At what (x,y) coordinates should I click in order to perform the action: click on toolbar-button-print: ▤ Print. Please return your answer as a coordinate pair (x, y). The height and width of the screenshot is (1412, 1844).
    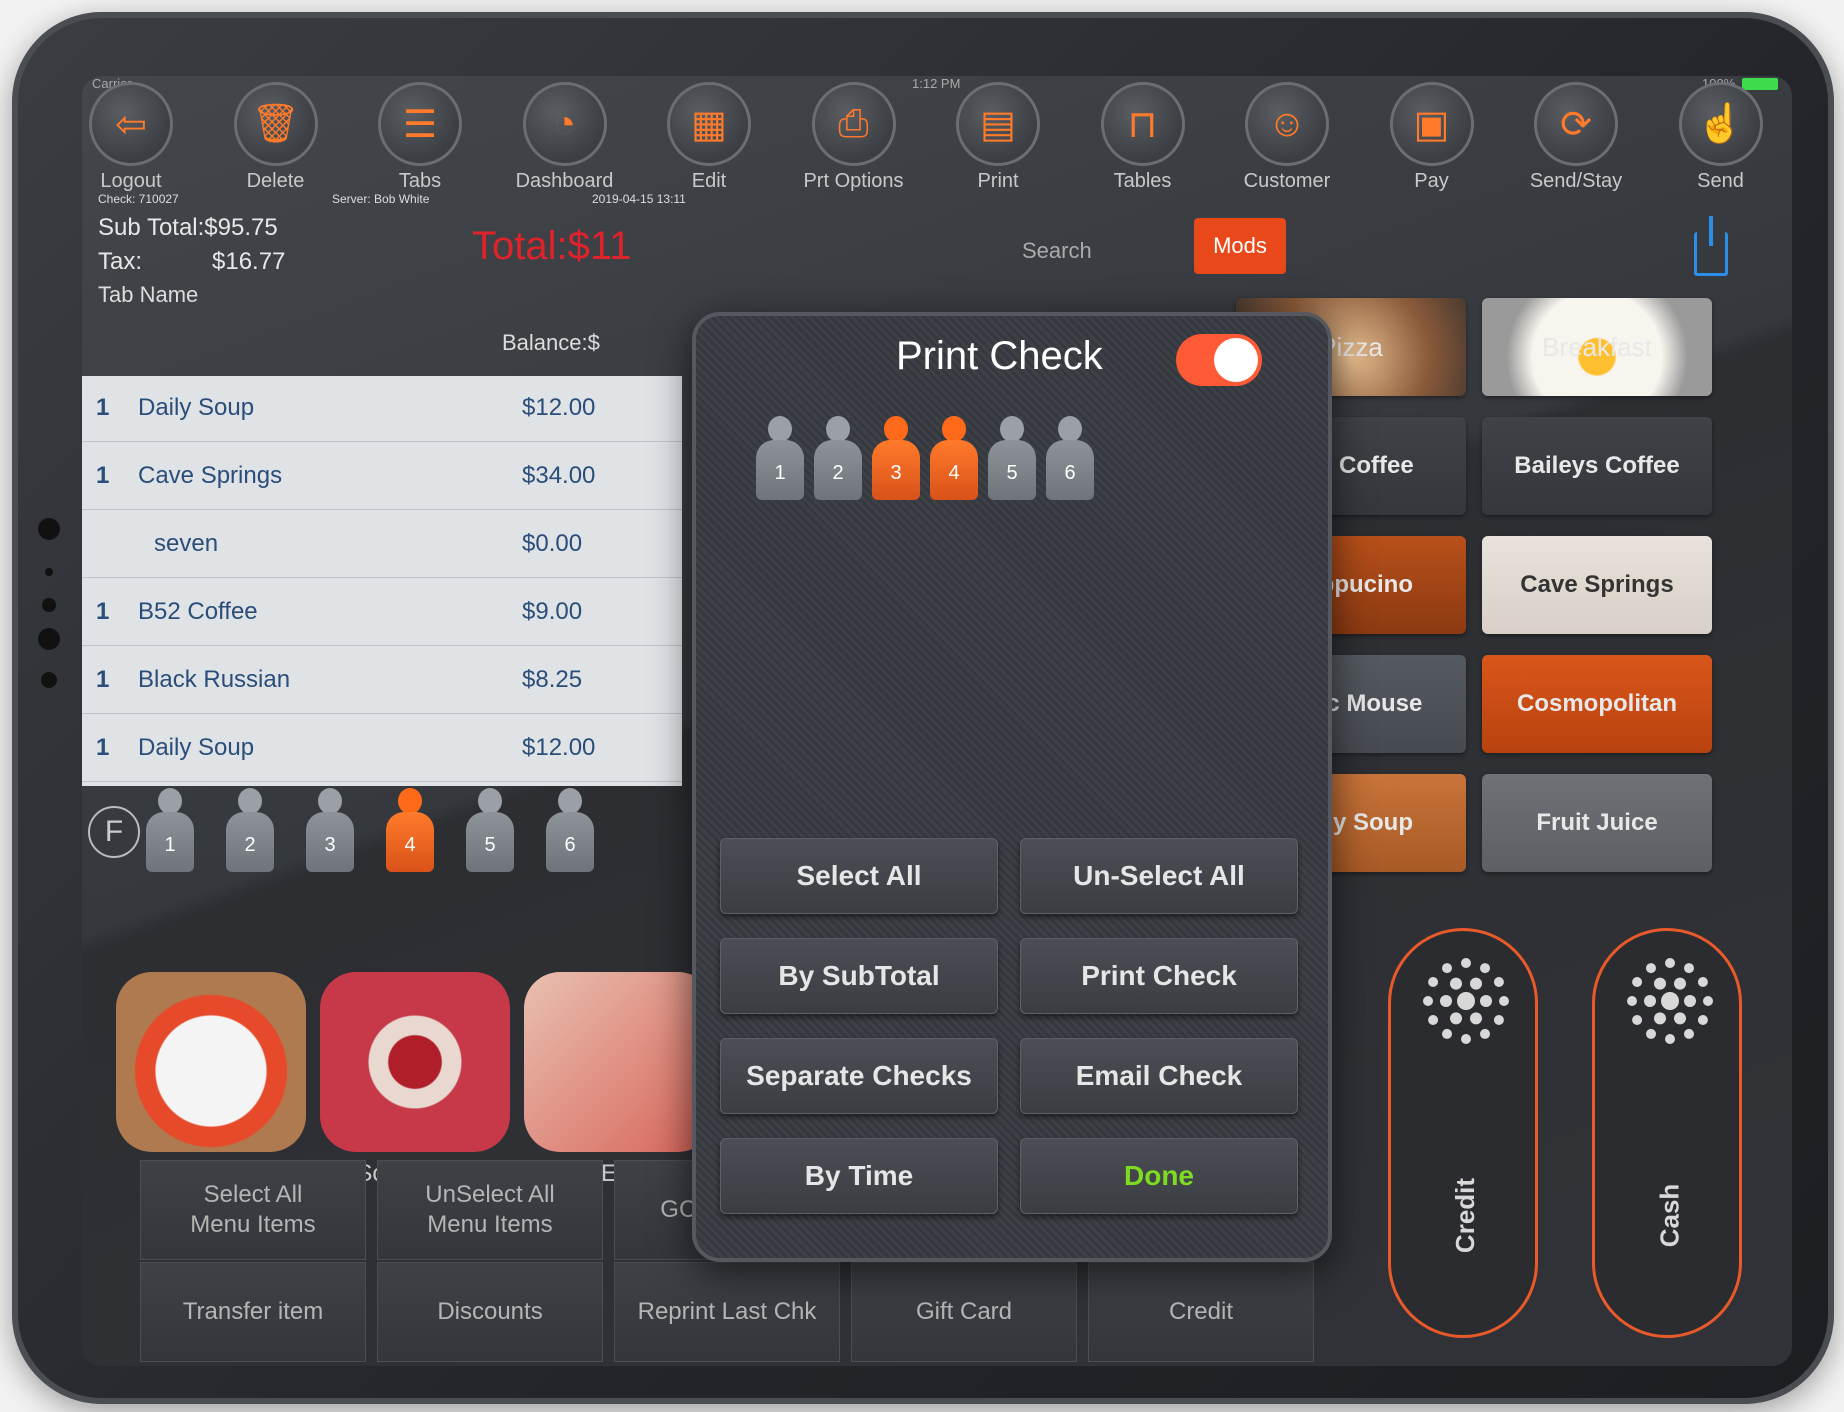
    Looking at the image, I should click on (998, 137).